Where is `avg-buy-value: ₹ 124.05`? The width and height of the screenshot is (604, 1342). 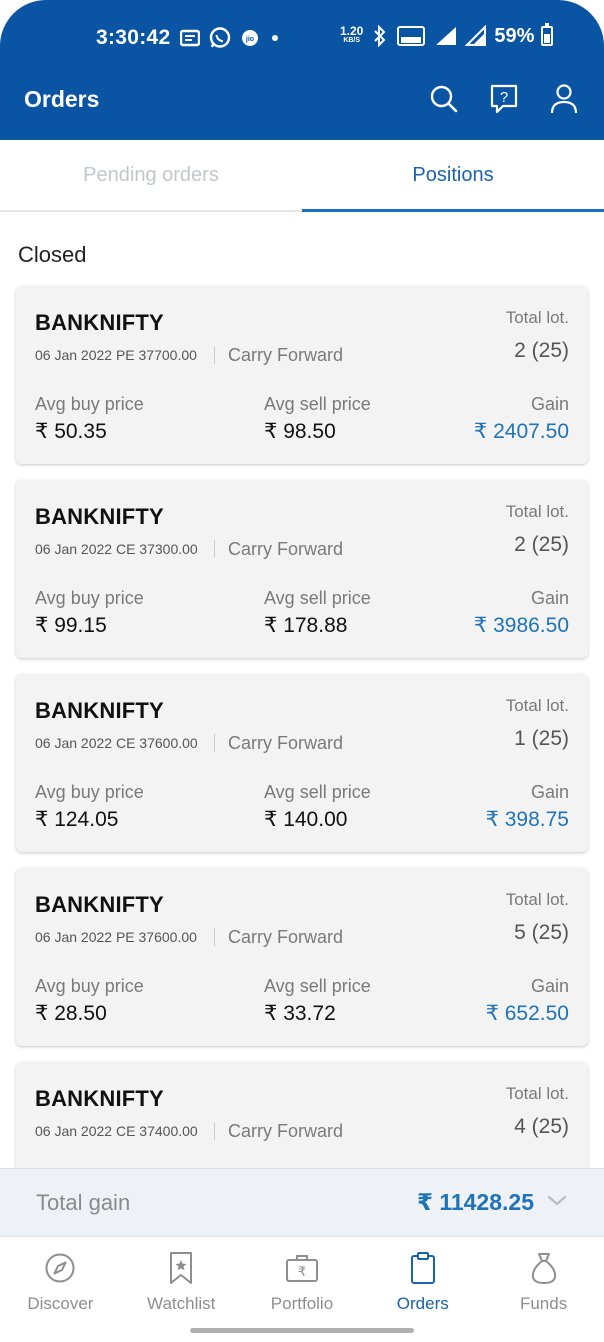 avg-buy-value: ₹ 124.05 is located at coordinates (77, 819).